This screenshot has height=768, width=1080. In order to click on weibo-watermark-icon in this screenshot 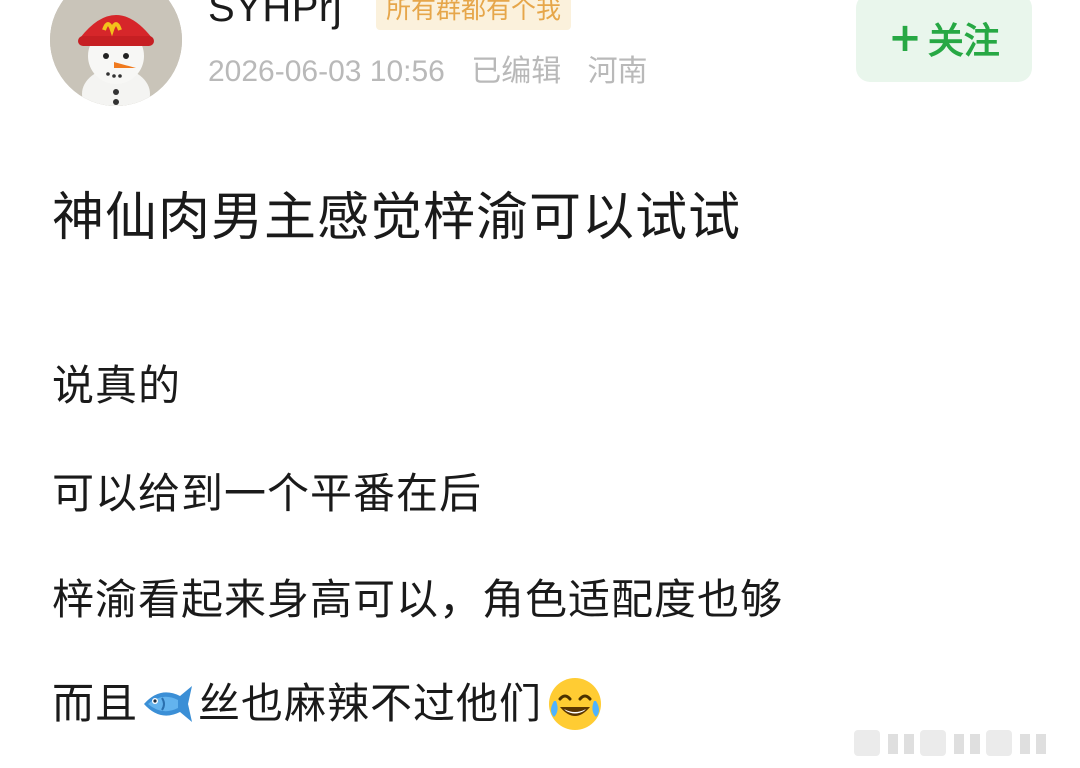, I will do `click(959, 743)`.